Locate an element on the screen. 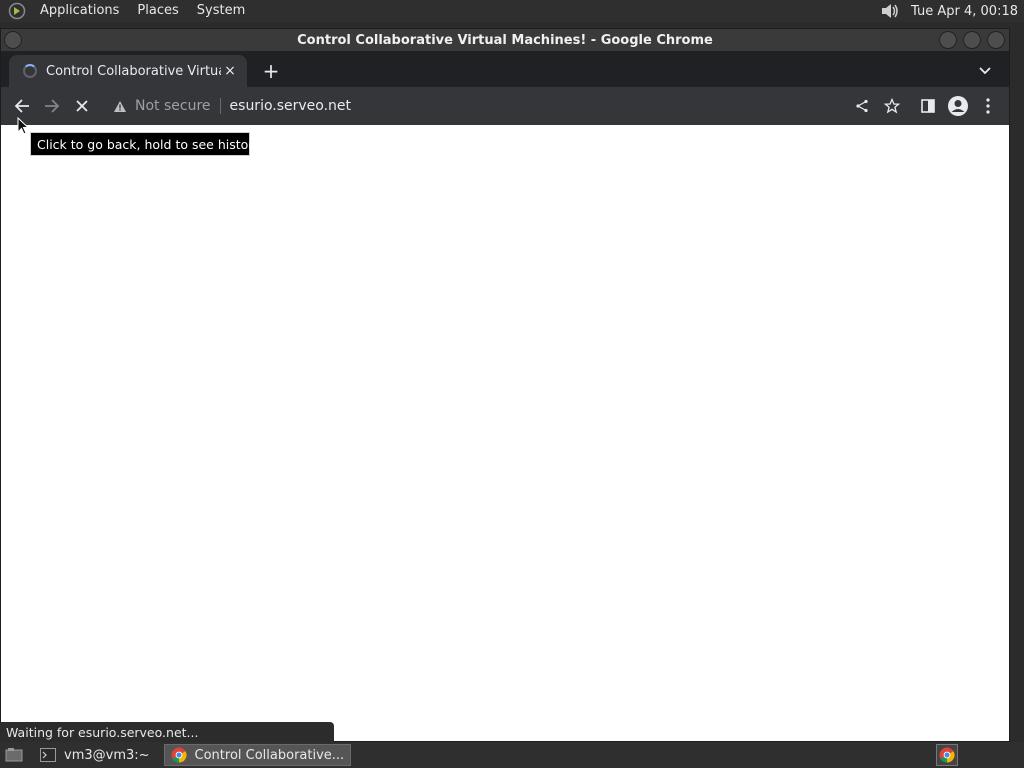 This screenshot has height=768, width=1024. terminal-icon is located at coordinates (48, 755).